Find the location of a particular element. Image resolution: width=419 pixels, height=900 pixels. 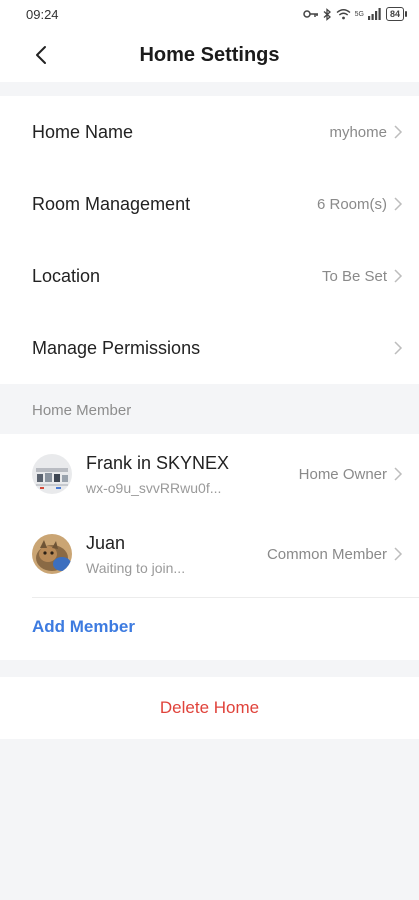

manage-permissions-row: Manage Permissions is located at coordinates (209, 348).